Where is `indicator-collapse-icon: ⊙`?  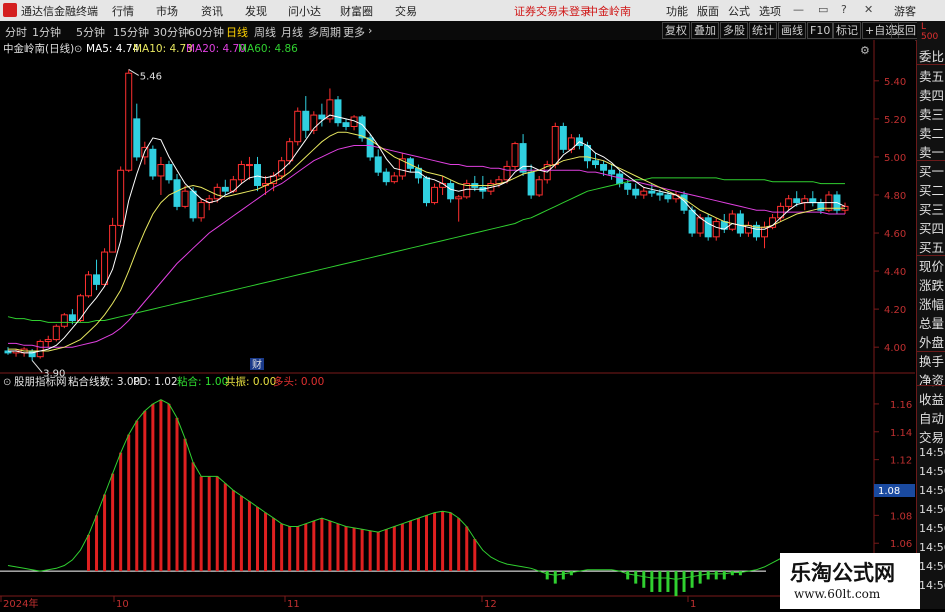
indicator-collapse-icon: ⊙ is located at coordinates (7, 382).